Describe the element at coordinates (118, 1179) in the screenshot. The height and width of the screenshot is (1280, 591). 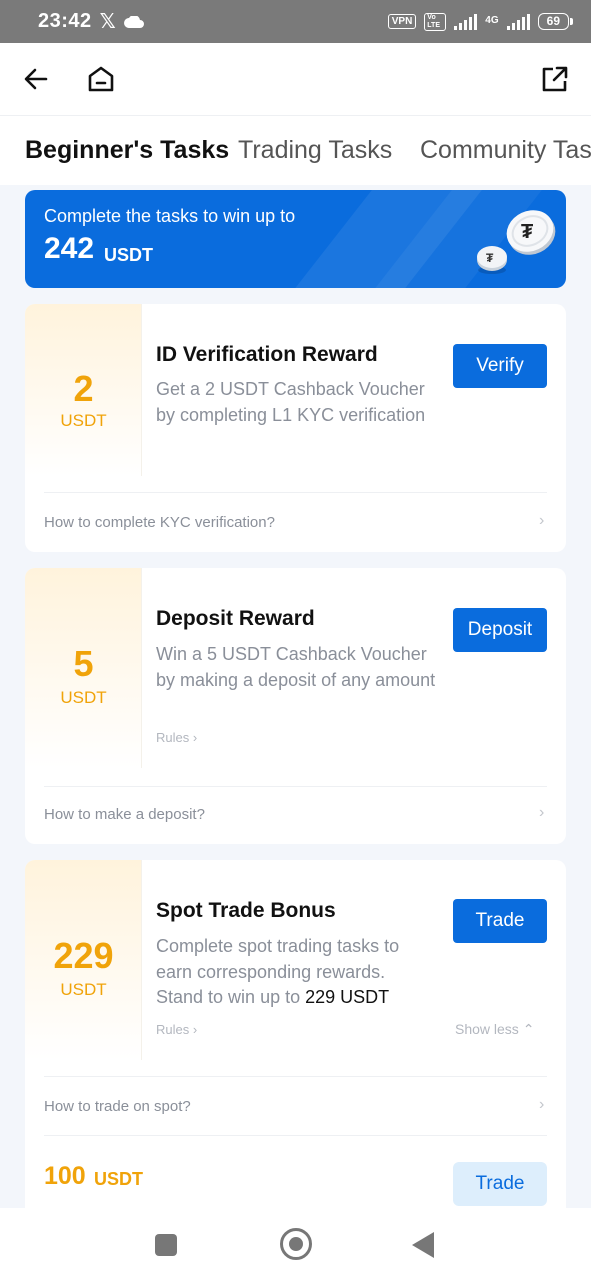
I see `sub-reward-unit: USDT` at that location.